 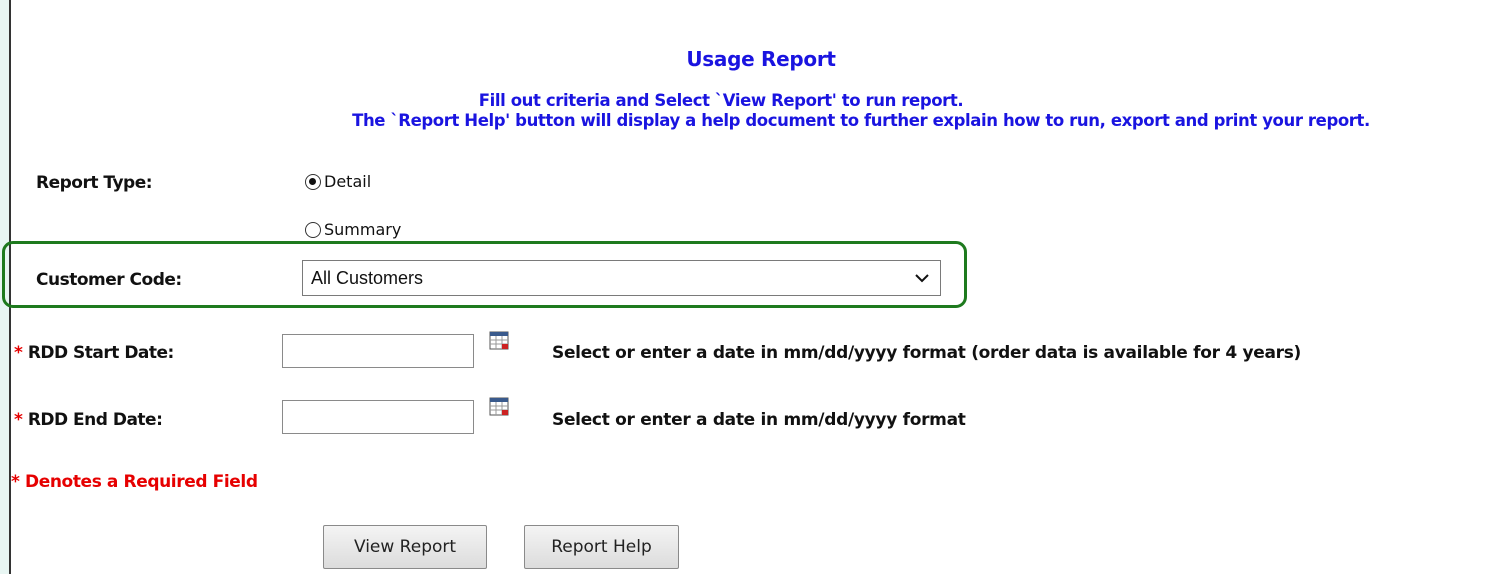 What do you see at coordinates (601, 547) in the screenshot?
I see `report-help-button: Report Help` at bounding box center [601, 547].